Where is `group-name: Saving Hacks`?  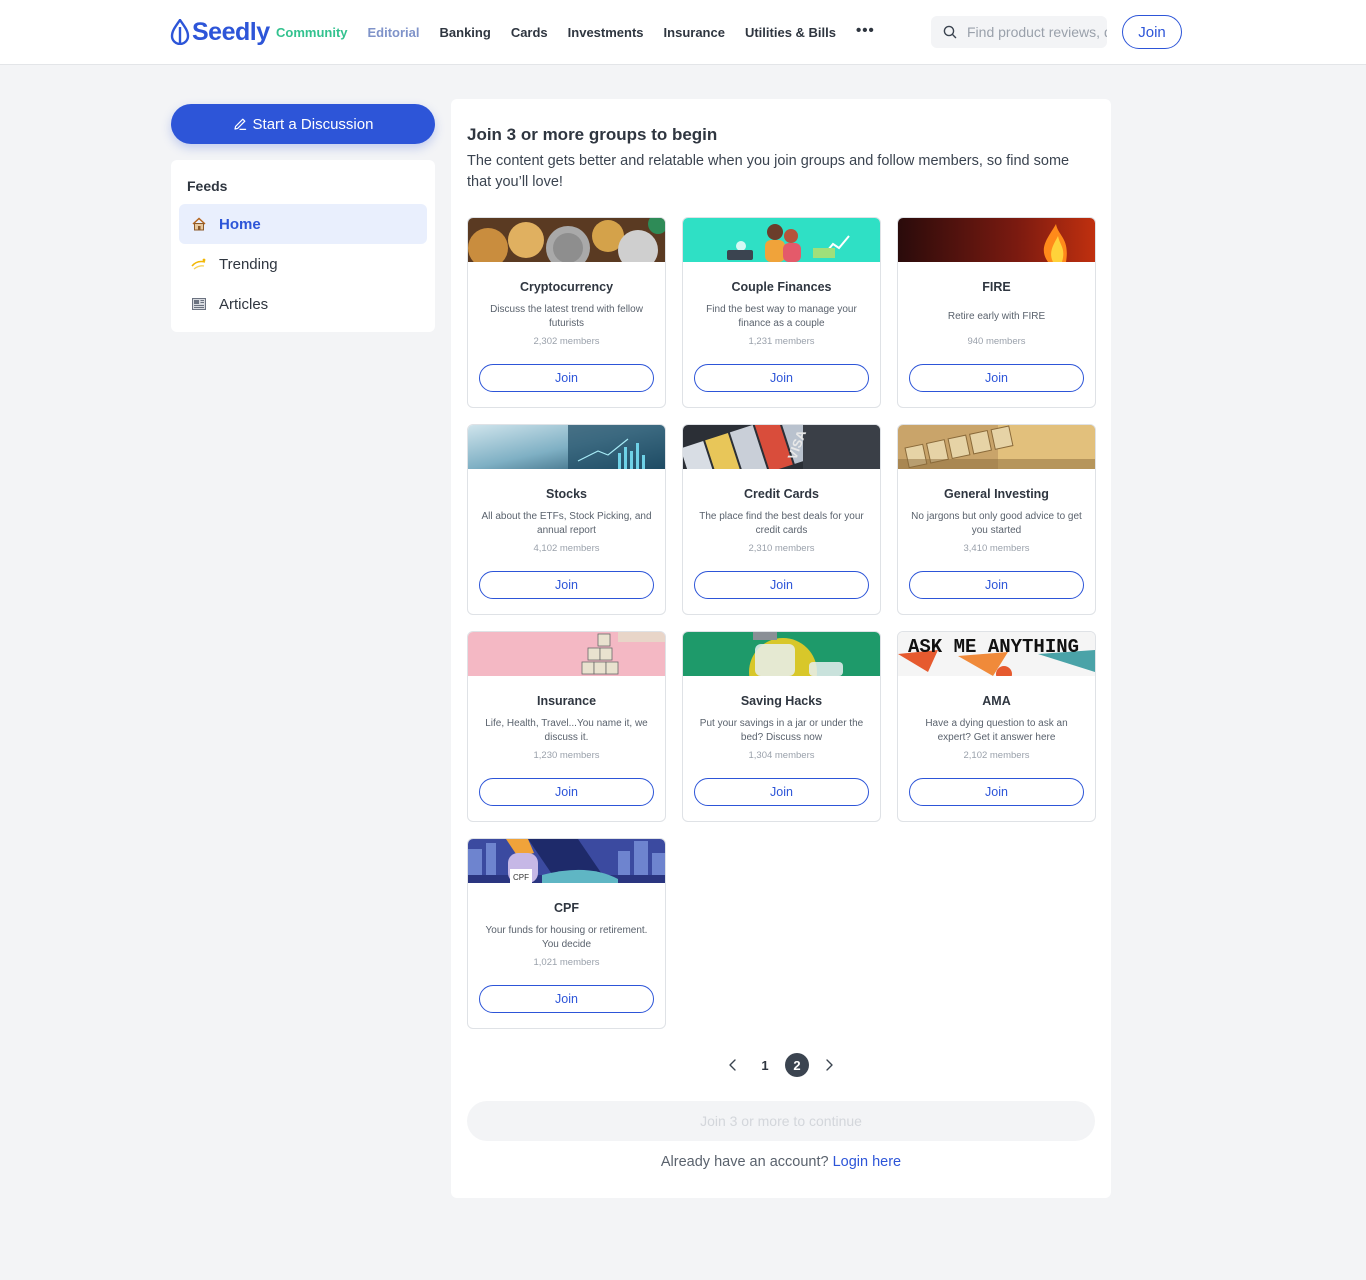
group-name: Saving Hacks is located at coordinates (781, 701).